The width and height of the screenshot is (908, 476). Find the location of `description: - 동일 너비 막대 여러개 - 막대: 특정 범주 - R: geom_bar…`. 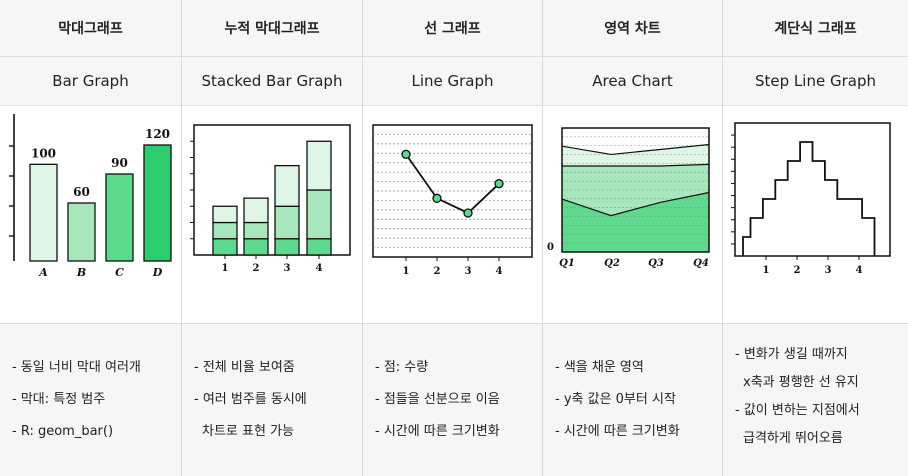

description: - 동일 너비 막대 여러개 - 막대: 특정 범주 - R: geom_bar… is located at coordinates (90, 400).